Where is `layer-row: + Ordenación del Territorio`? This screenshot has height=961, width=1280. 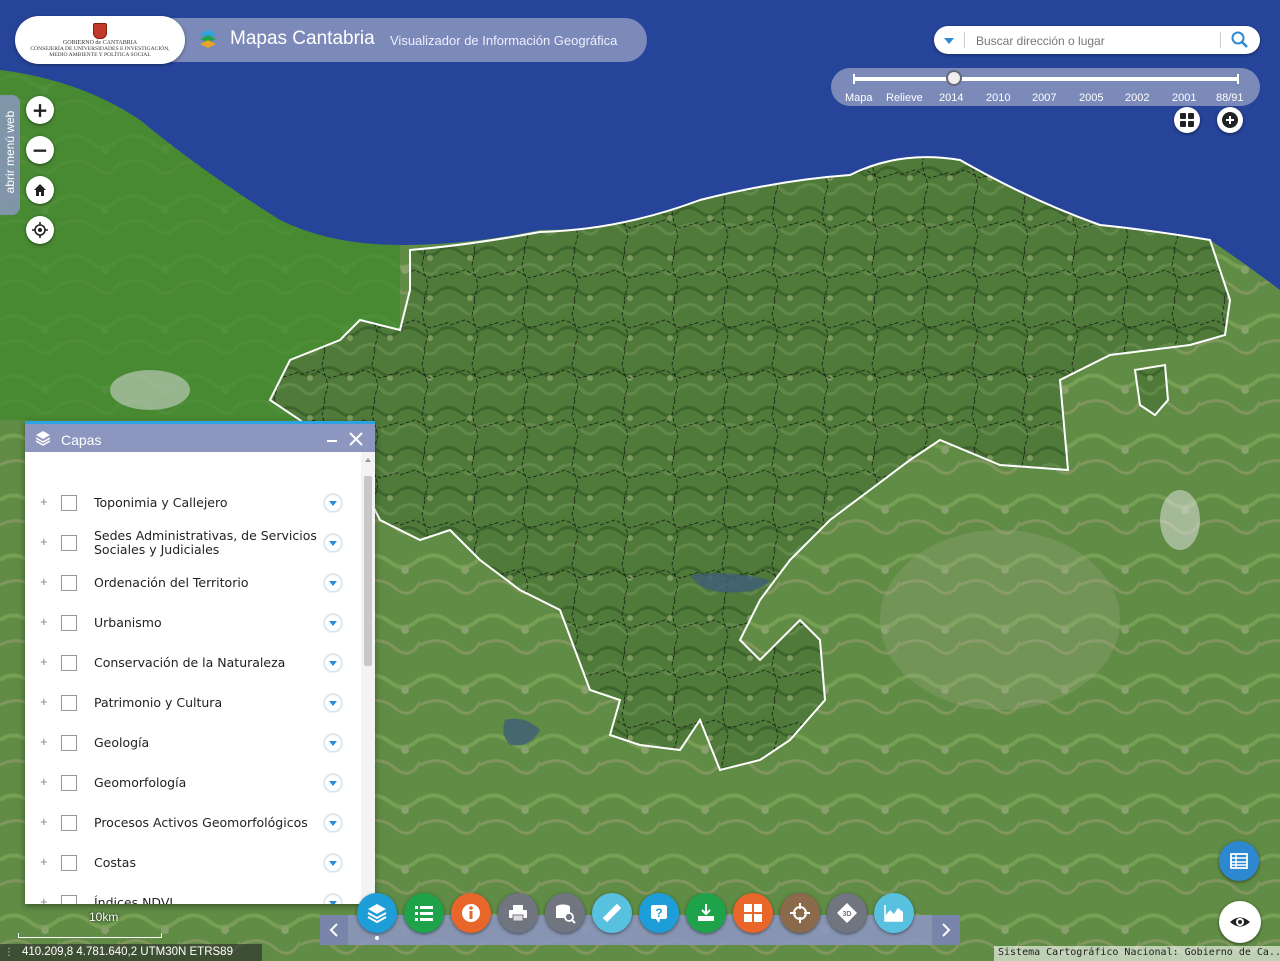
layer-row: + Ordenación del Territorio is located at coordinates (193, 582).